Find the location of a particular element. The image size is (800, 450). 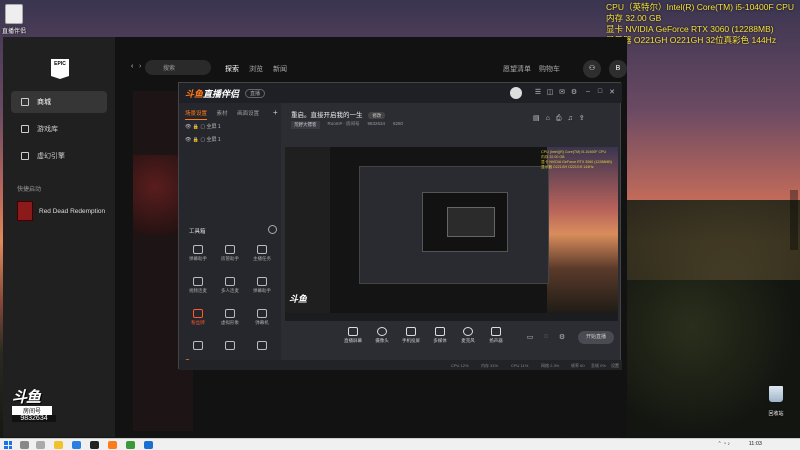

tab-discover: 探索 is located at coordinates (232, 69).